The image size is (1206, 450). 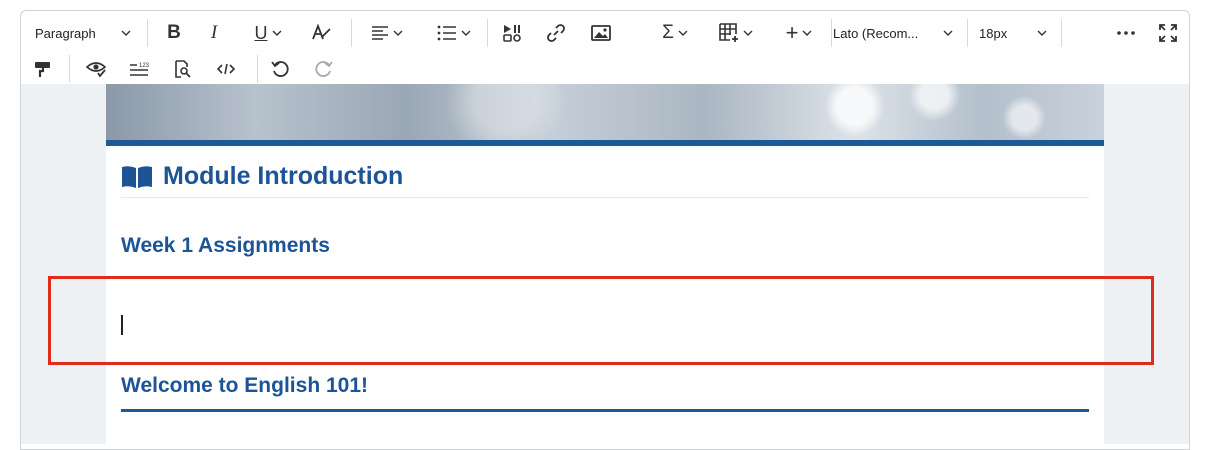 I want to click on text-style-button, so click(x=321, y=33).